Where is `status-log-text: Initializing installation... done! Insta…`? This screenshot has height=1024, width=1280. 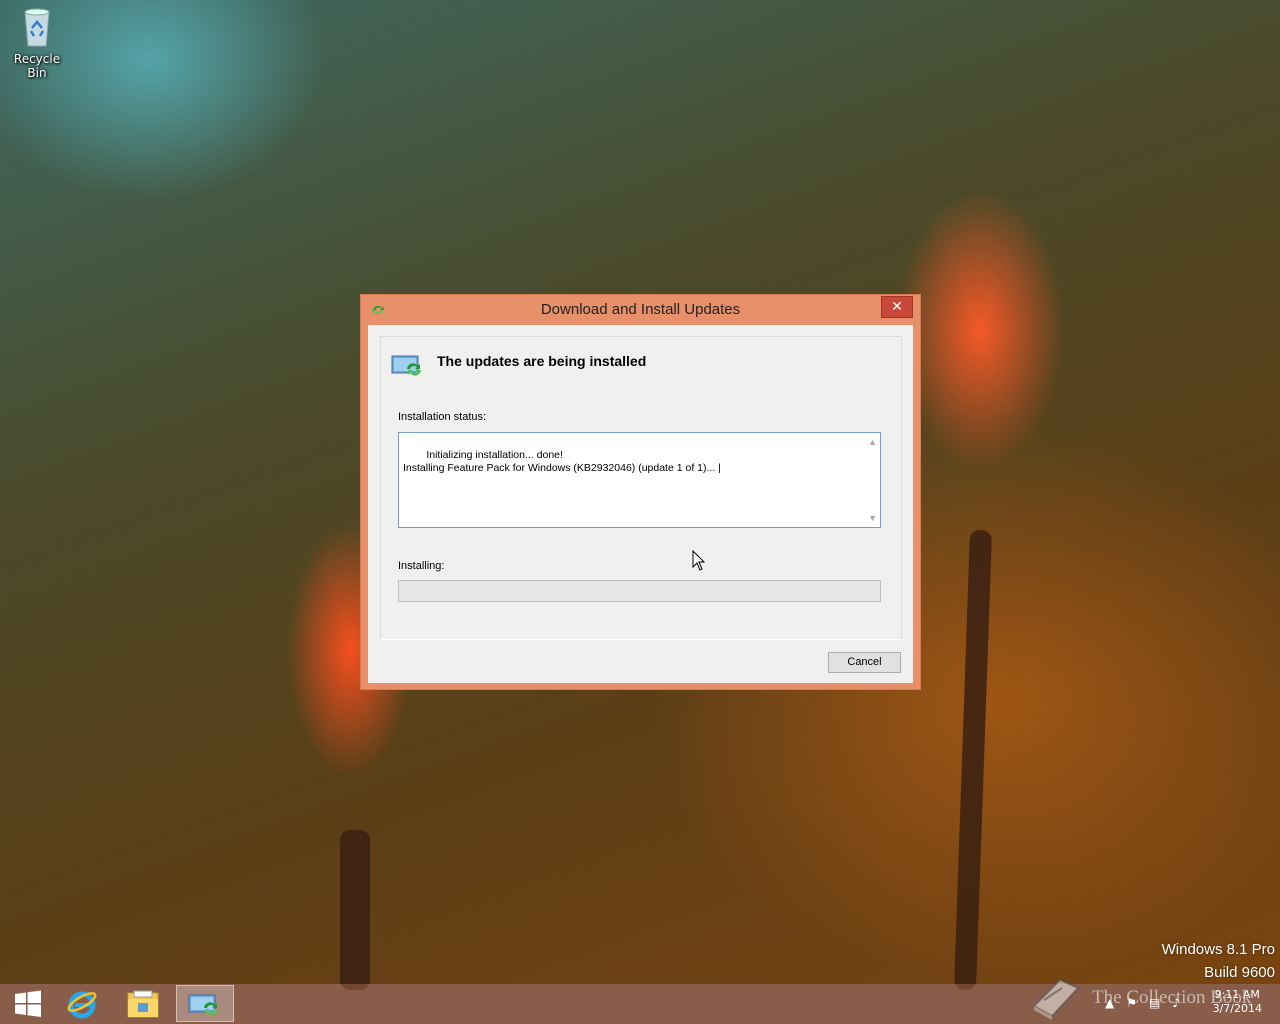
status-log-text: Initializing installation... done! Insta… is located at coordinates (562, 461).